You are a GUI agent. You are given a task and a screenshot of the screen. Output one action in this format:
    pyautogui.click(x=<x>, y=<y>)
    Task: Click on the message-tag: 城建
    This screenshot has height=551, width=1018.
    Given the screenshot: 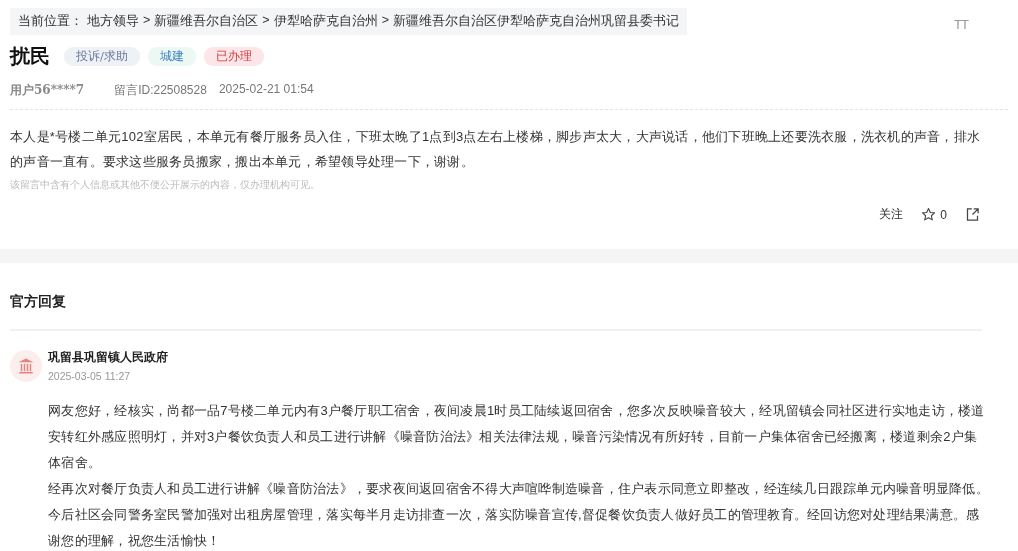 What is the action you would take?
    pyautogui.click(x=171, y=56)
    